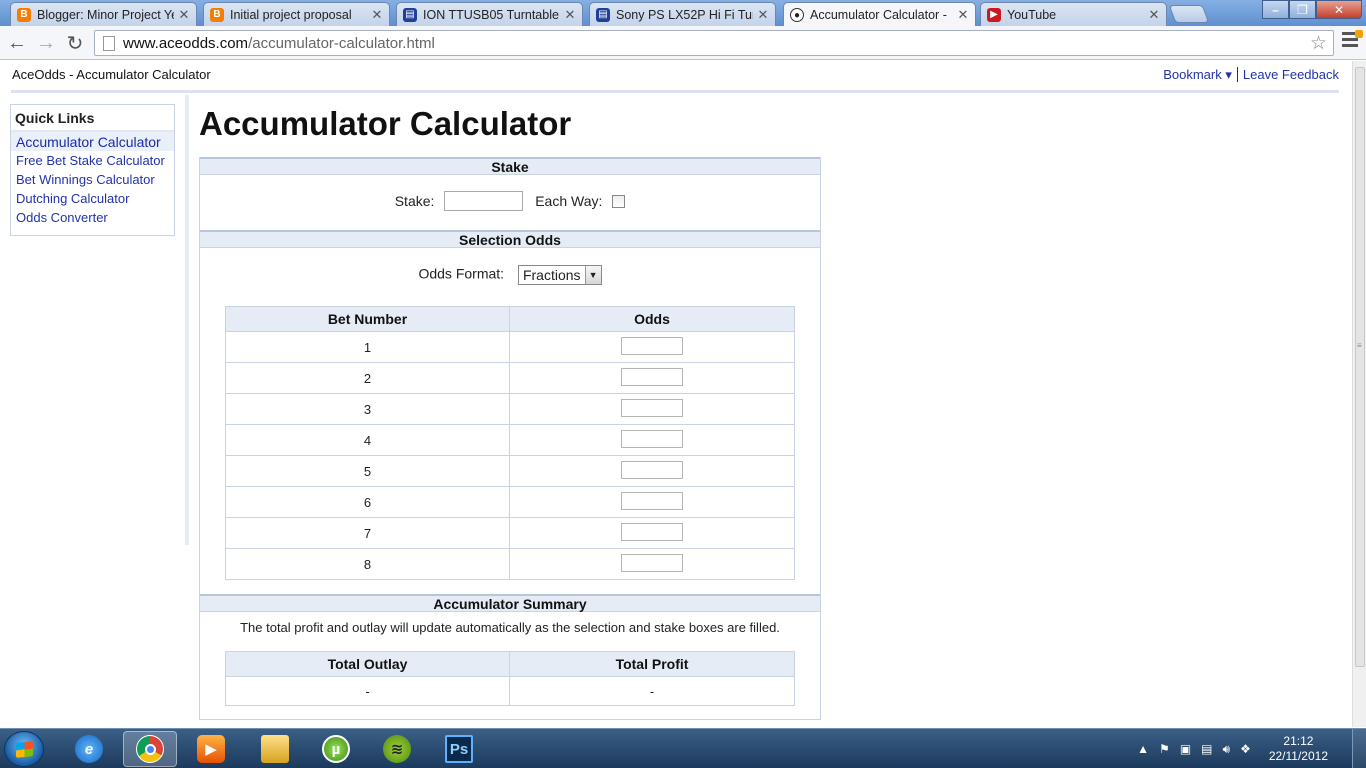 Image resolution: width=1366 pixels, height=768 pixels. Describe the element at coordinates (461, 273) in the screenshot. I see `odds-format-label: Odds Format:` at that location.